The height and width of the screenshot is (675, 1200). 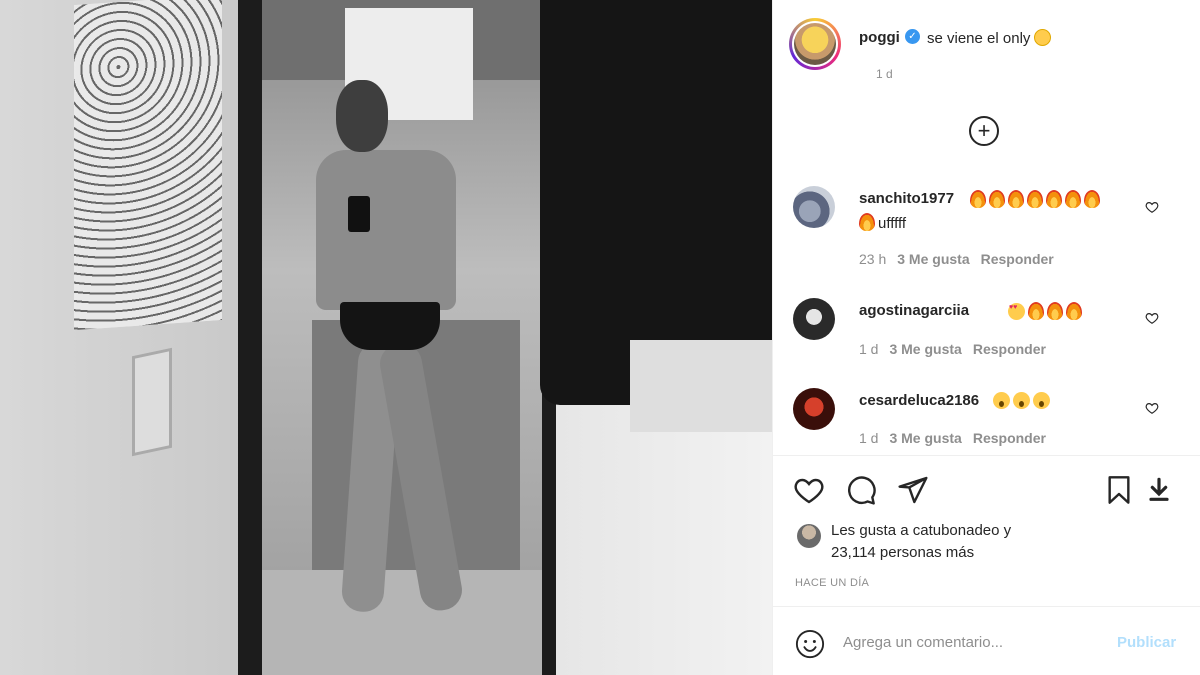 What do you see at coordinates (956, 530) in the screenshot?
I see `likes-user: catubonadeo` at bounding box center [956, 530].